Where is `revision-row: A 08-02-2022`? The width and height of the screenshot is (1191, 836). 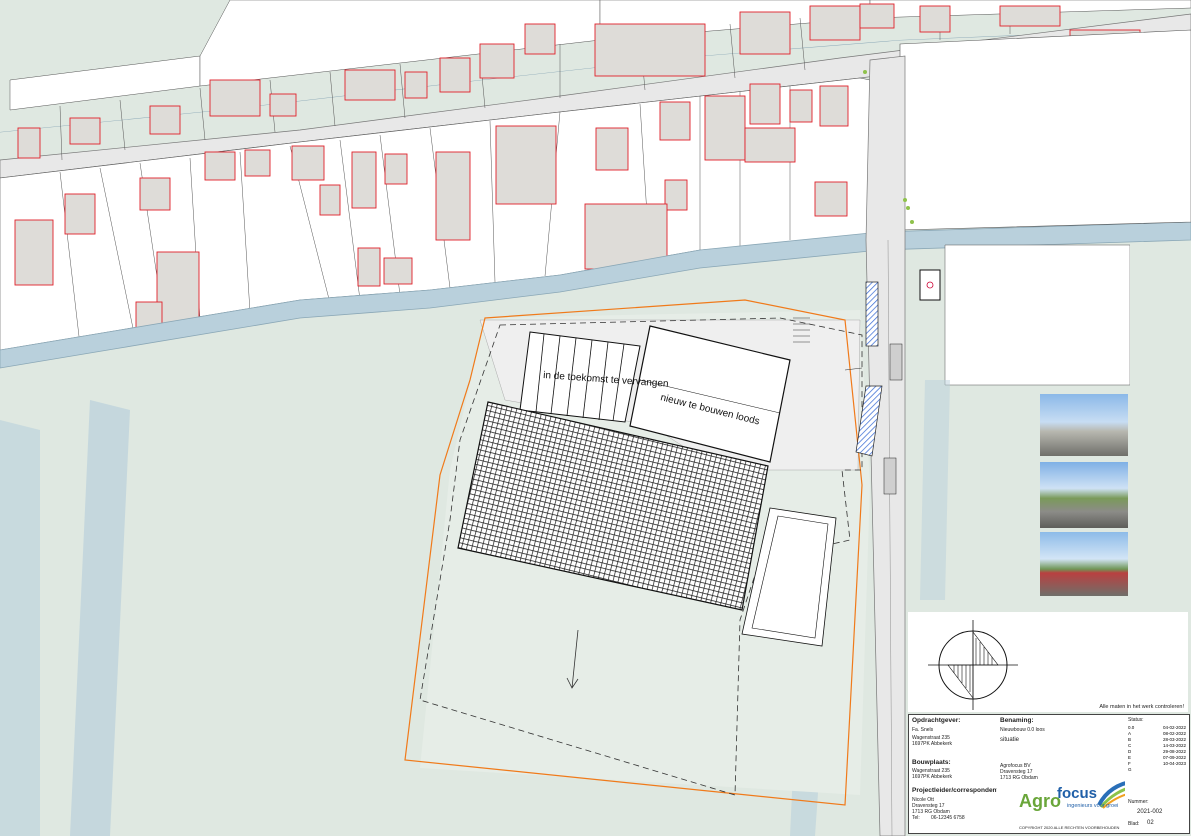
revision-row: A 08-02-2022 is located at coordinates (1157, 733).